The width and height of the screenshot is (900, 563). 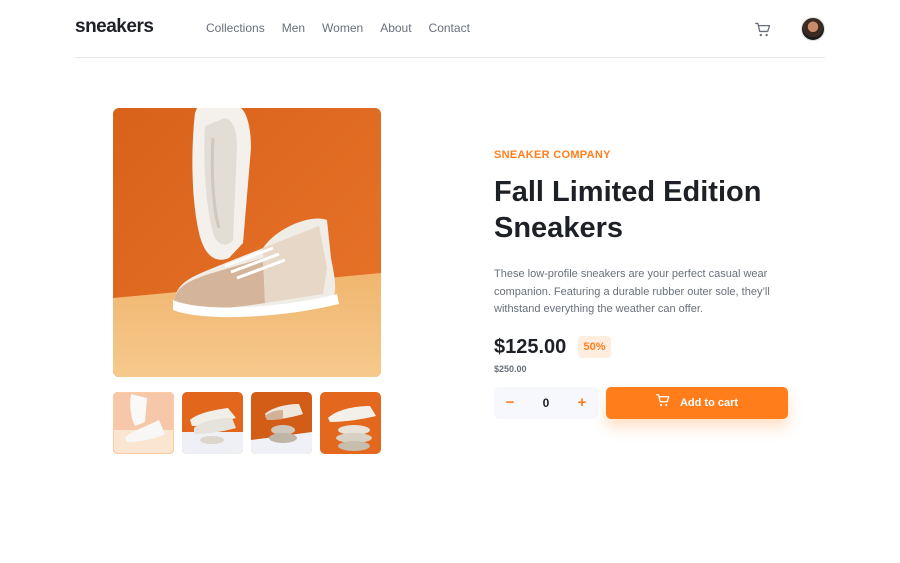 What do you see at coordinates (395, 28) in the screenshot?
I see `nav-about: About` at bounding box center [395, 28].